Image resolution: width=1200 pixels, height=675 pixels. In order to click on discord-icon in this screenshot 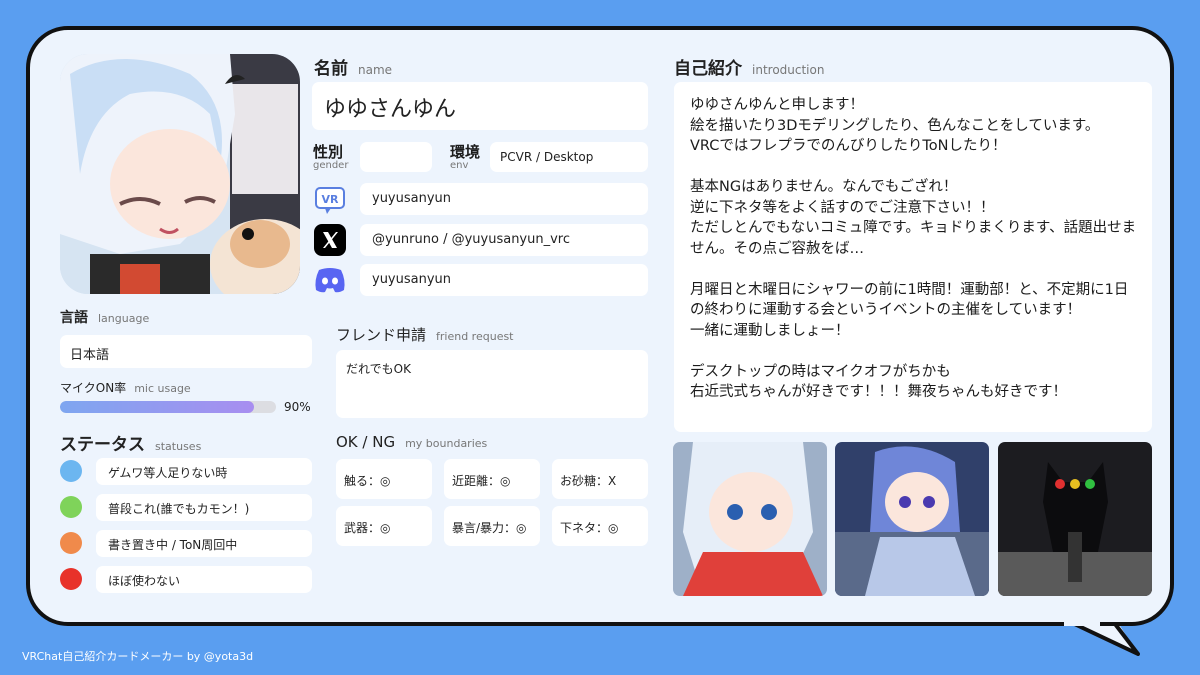, I will do `click(330, 280)`.